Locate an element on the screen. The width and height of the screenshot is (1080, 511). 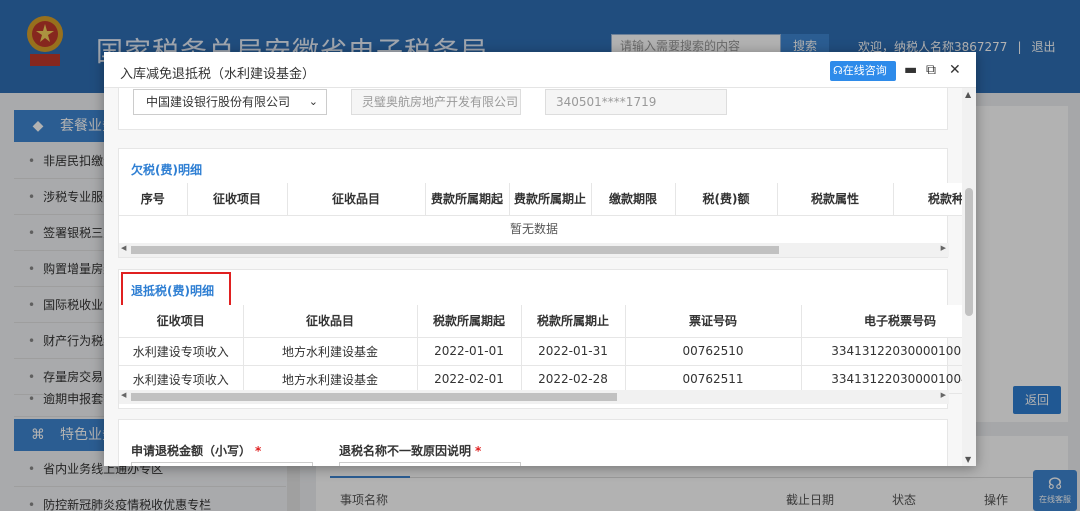
maximize-icon: ⧉ is located at coordinates (931, 70).